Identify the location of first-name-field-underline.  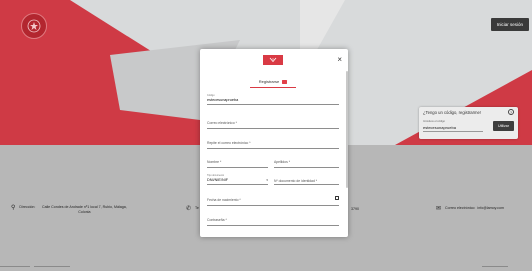
(237, 167).